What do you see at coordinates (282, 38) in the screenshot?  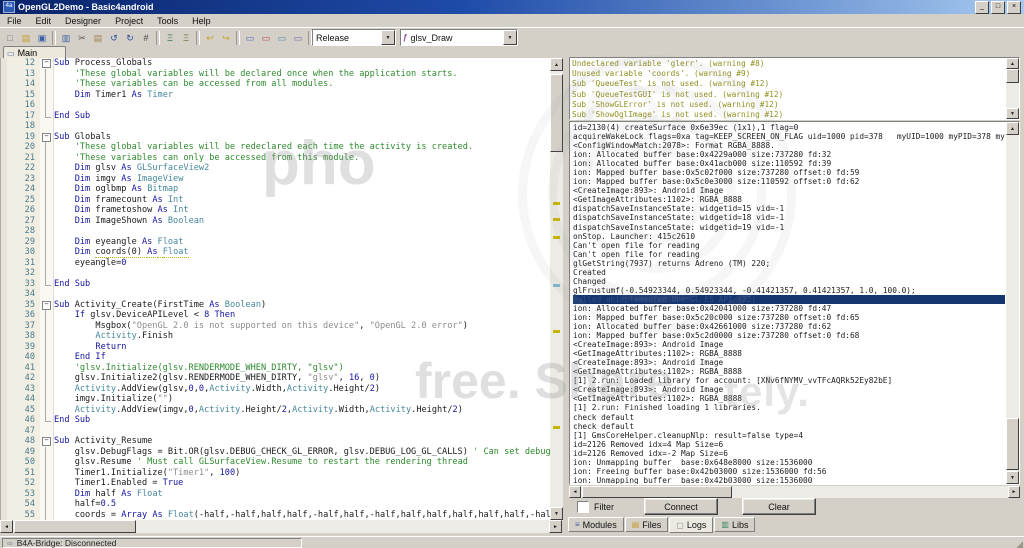 I see `refresh-designer-button: ▭` at bounding box center [282, 38].